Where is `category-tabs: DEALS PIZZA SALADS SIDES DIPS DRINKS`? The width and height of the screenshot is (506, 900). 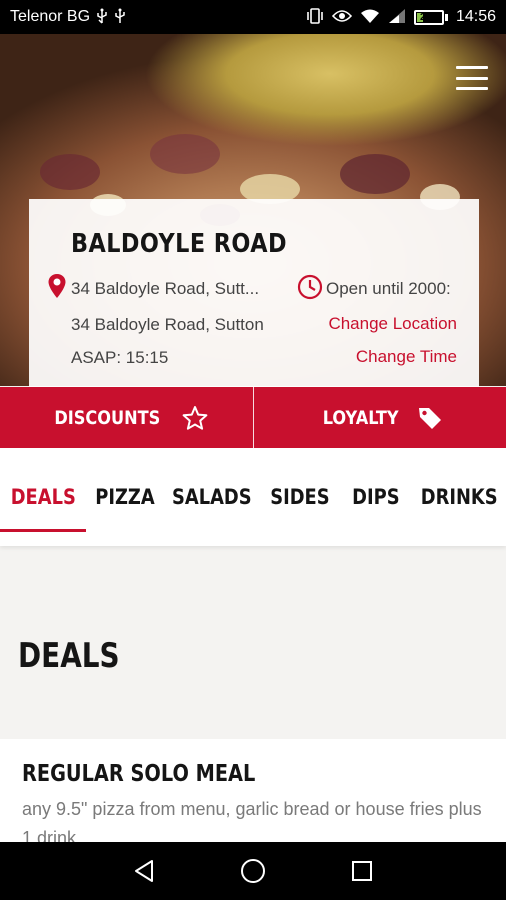 category-tabs: DEALS PIZZA SALADS SIDES DIPS DRINKS is located at coordinates (253, 497).